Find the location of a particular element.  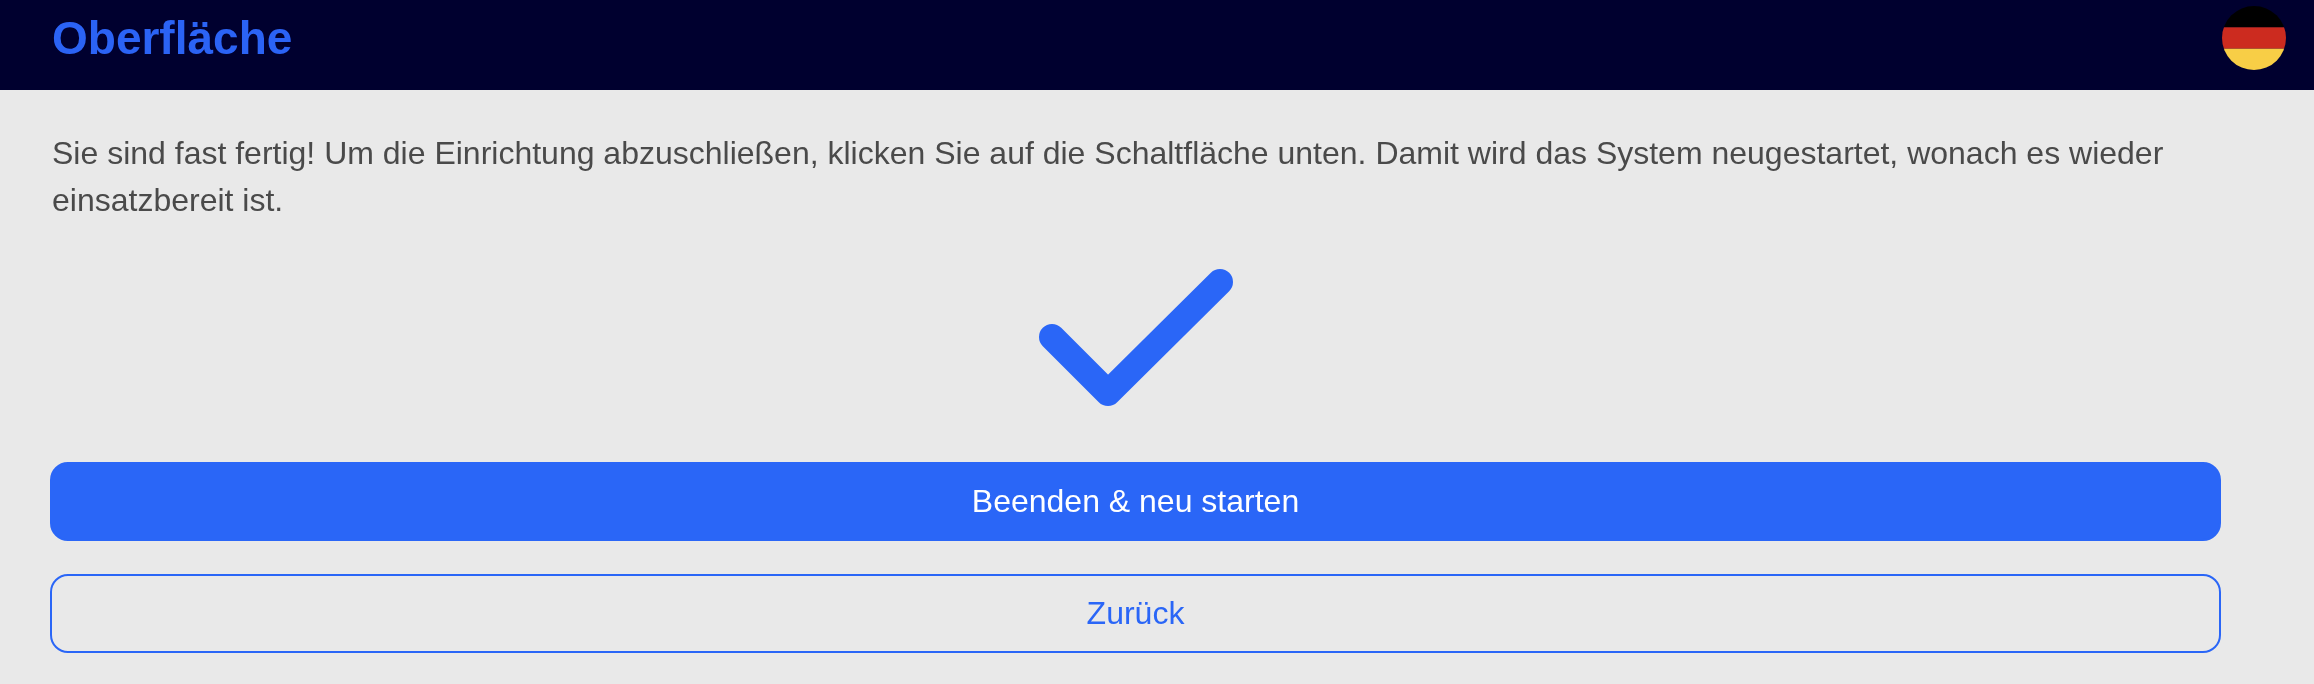

checkmark-icon is located at coordinates (1135, 338).